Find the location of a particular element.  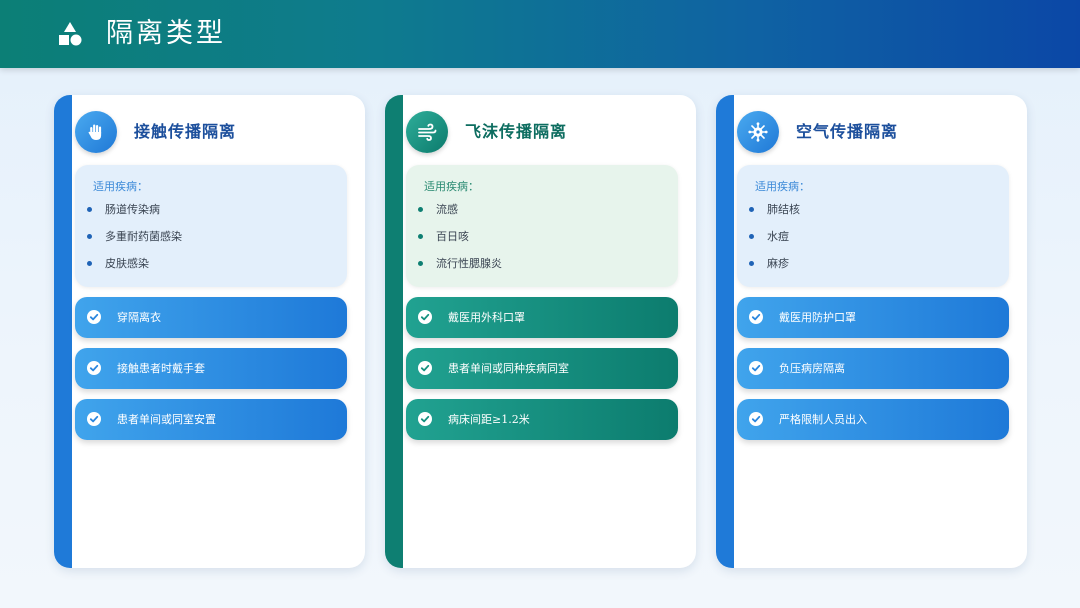

disease-item: 流感 is located at coordinates (460, 215).